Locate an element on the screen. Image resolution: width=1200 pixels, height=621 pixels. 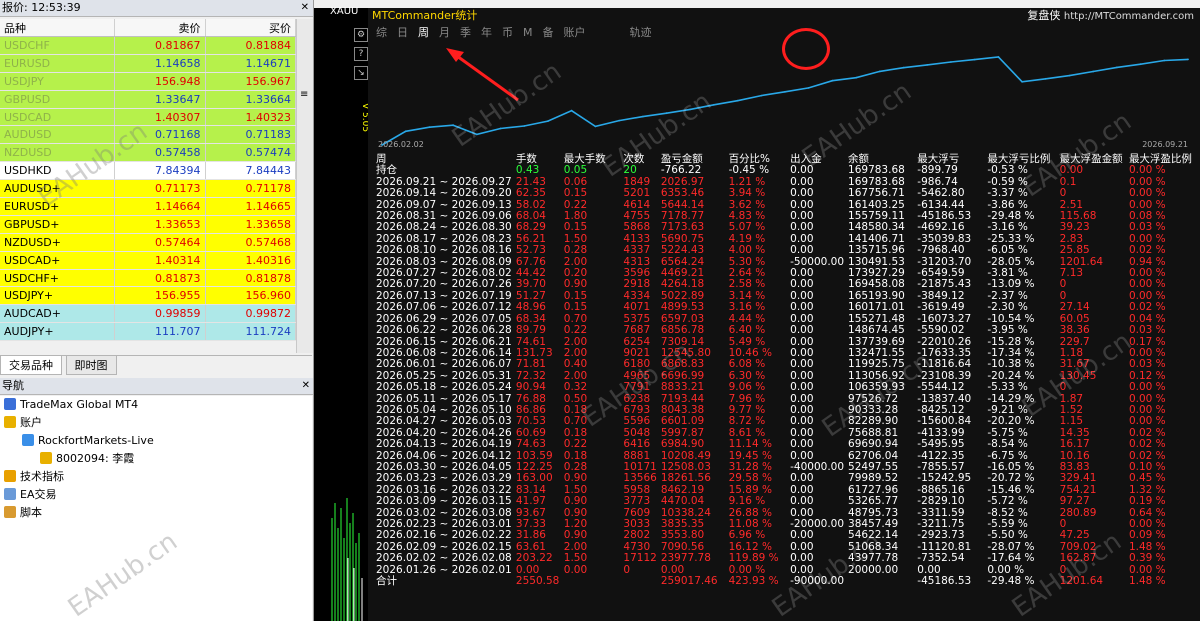
symbol-cell: AUDCAD+ is located at coordinates (57, 314).